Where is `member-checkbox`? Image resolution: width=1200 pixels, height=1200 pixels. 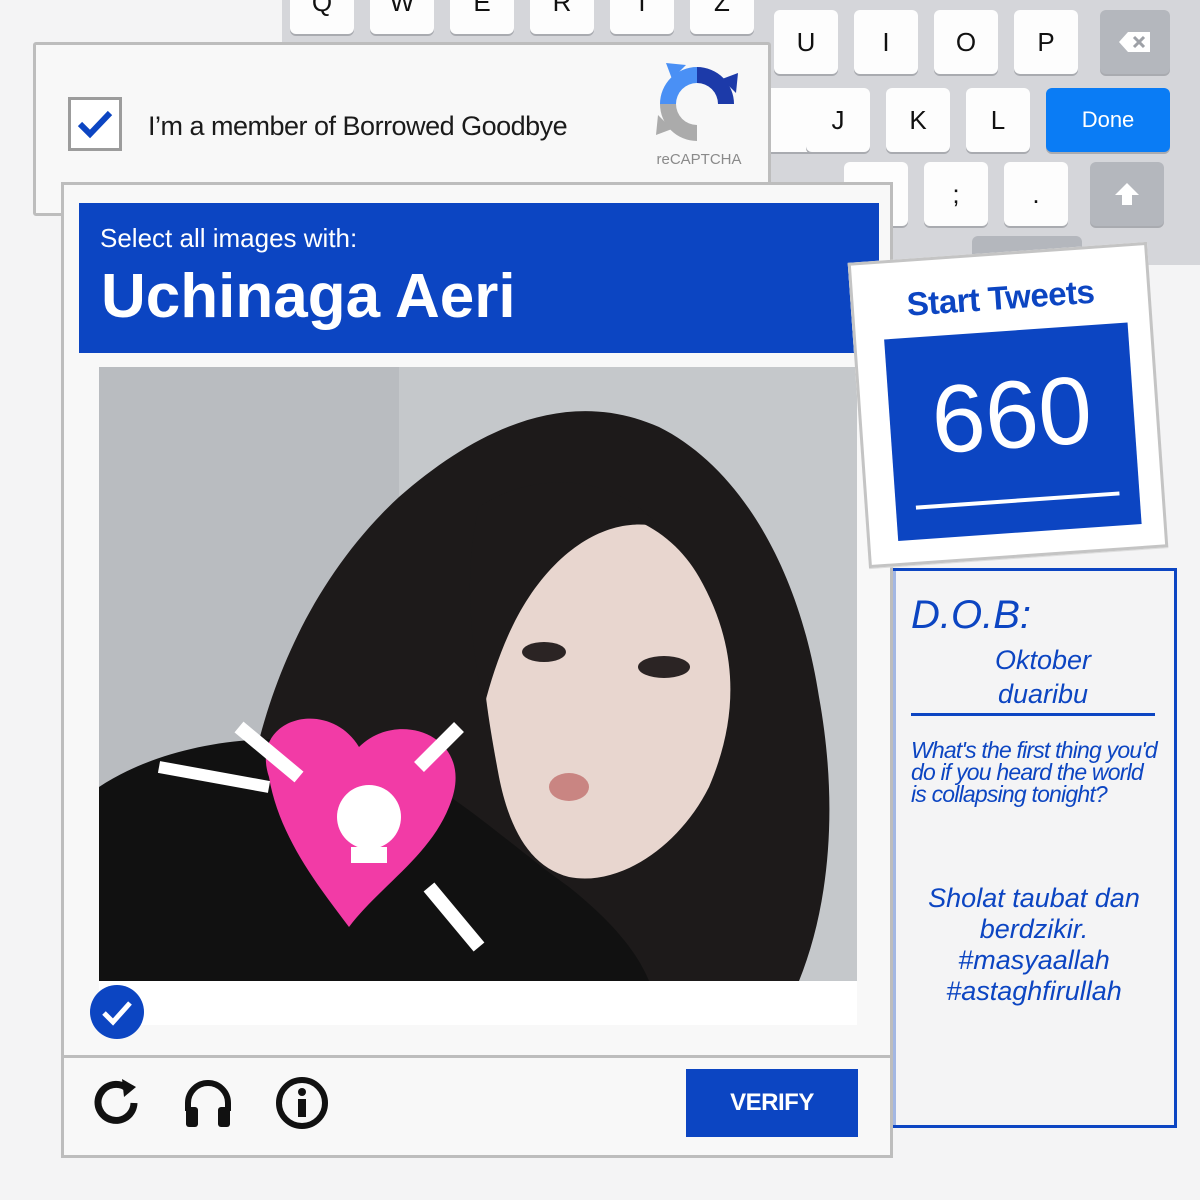
member-checkbox is located at coordinates (95, 124).